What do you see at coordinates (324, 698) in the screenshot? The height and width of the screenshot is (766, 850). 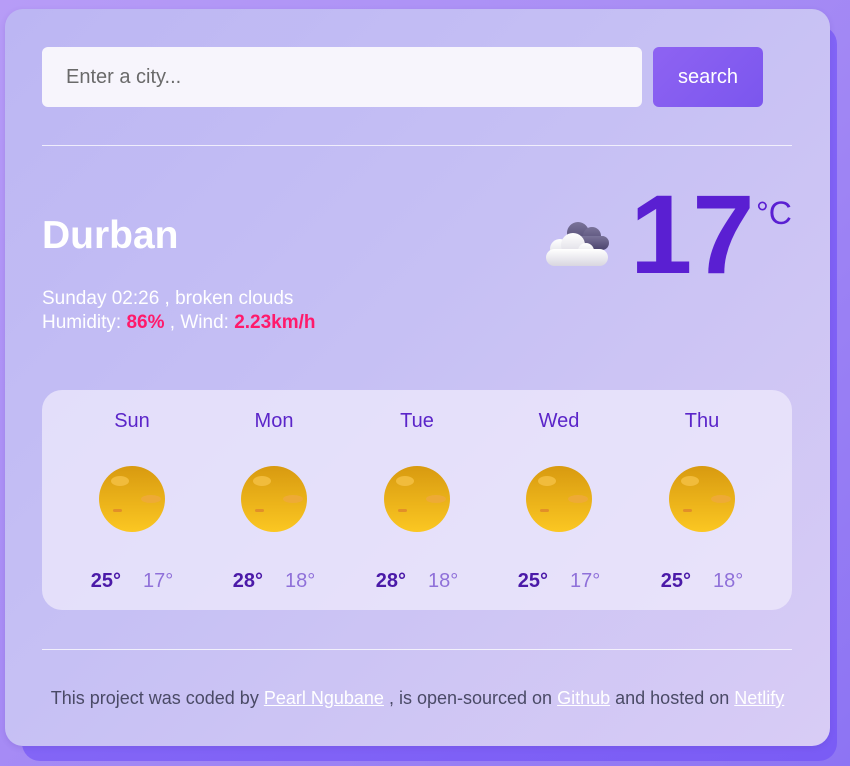 I see `author-link: Pearl Ngubane` at bounding box center [324, 698].